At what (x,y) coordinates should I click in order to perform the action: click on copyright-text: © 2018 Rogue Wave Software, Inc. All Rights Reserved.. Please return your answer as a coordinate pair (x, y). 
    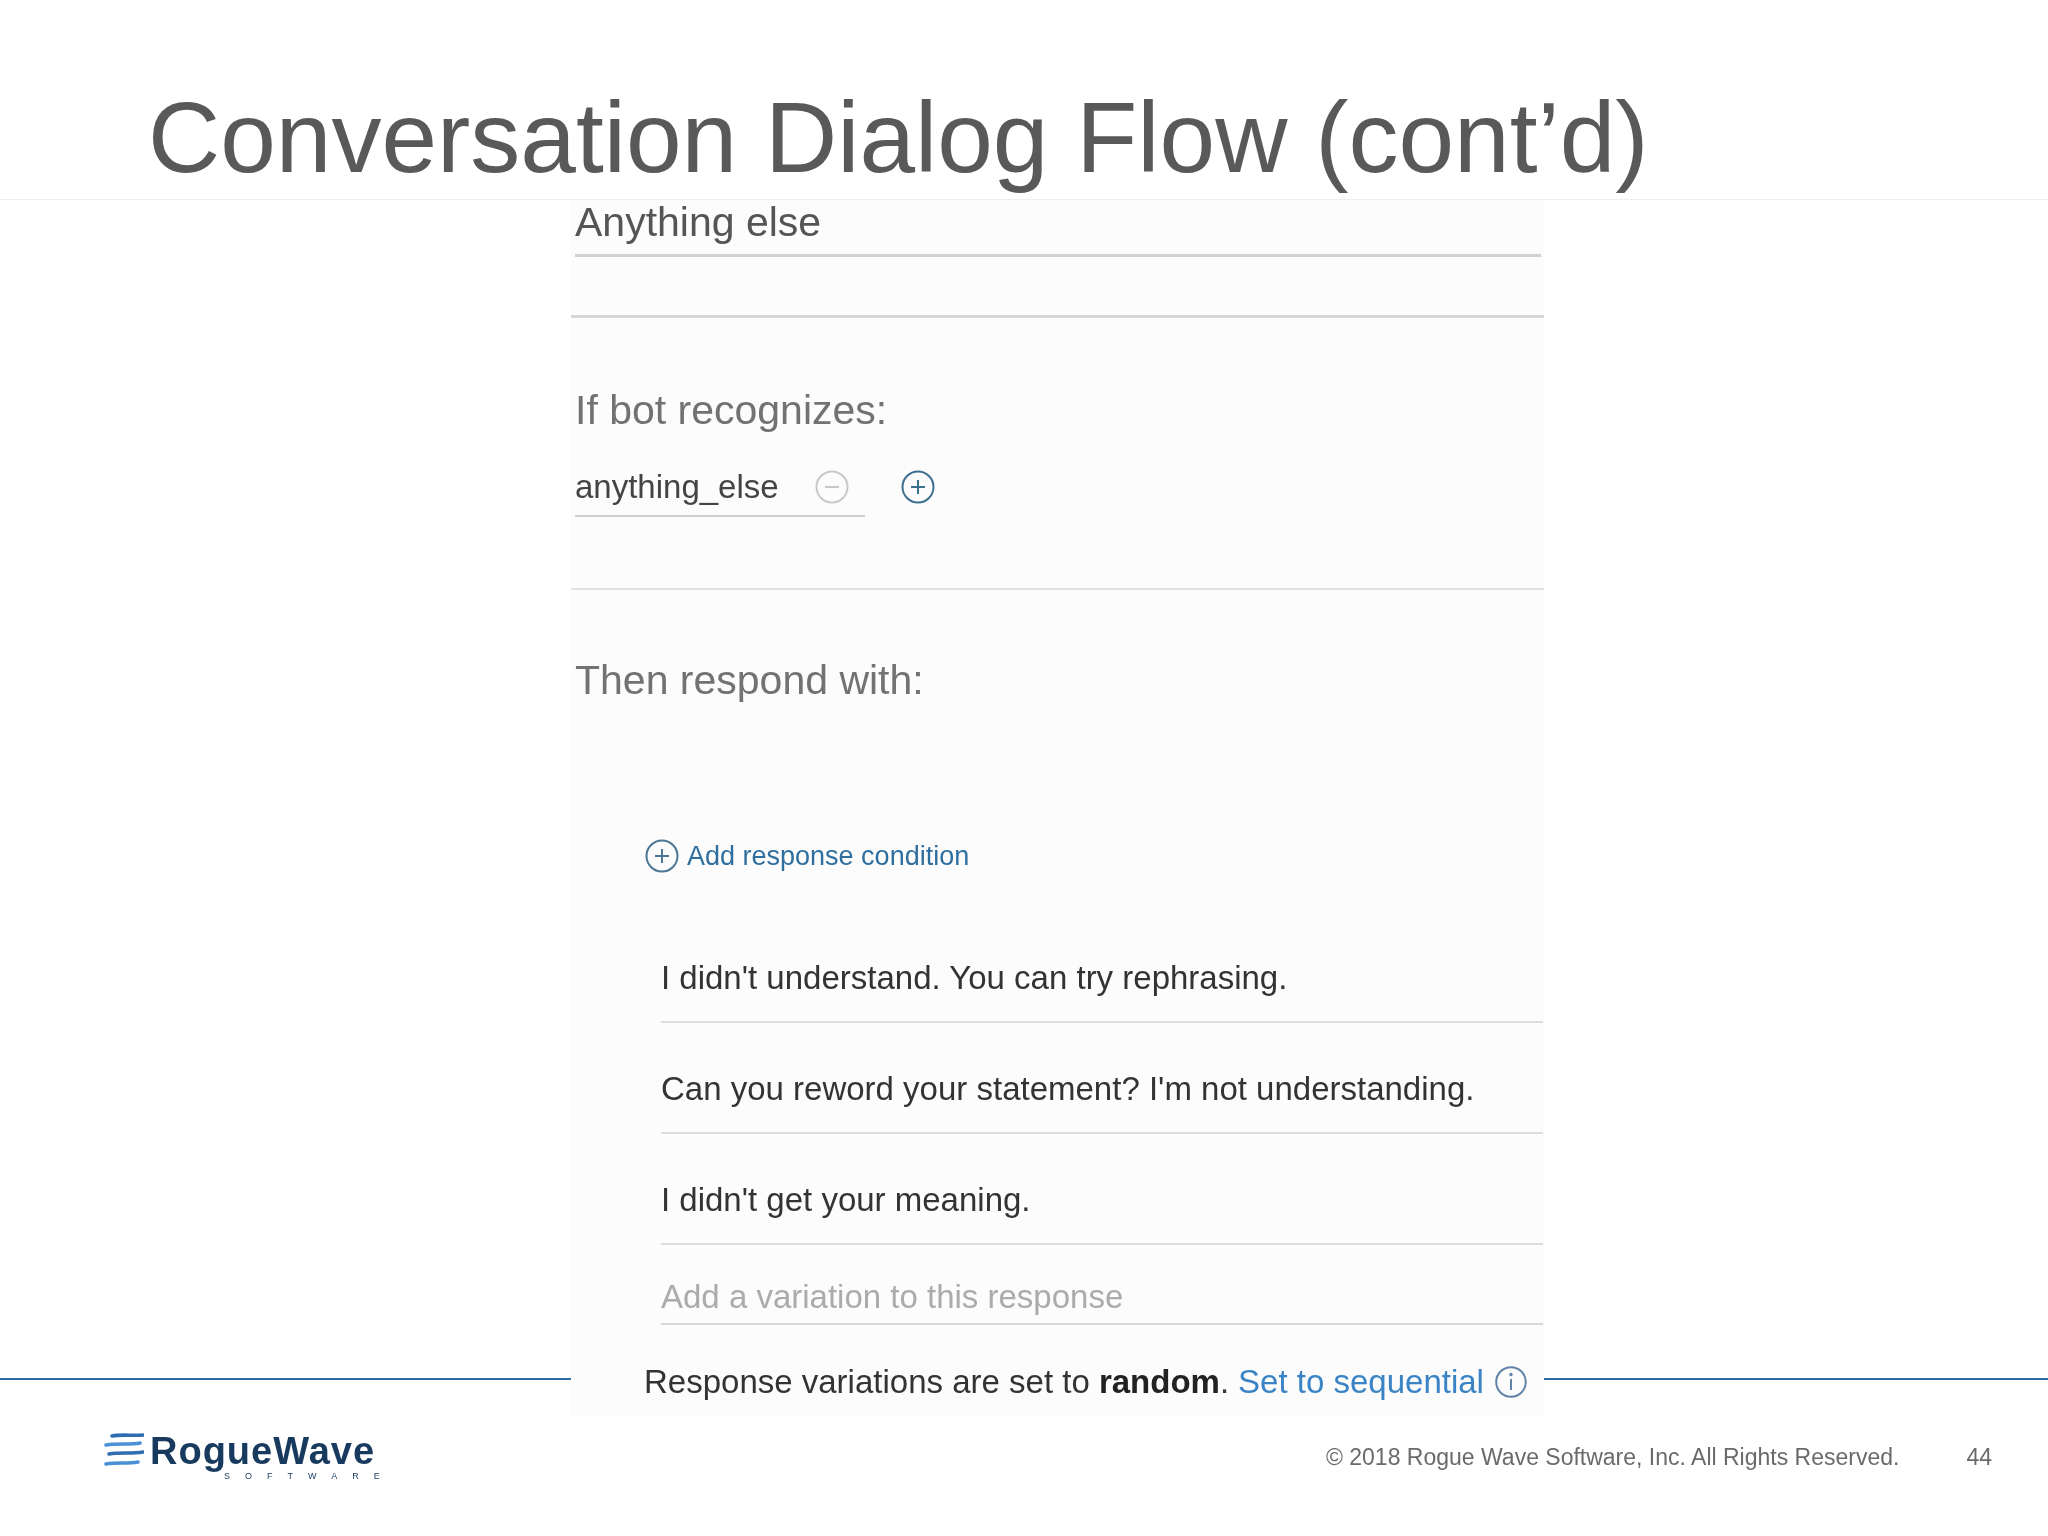
    Looking at the image, I should click on (1612, 1457).